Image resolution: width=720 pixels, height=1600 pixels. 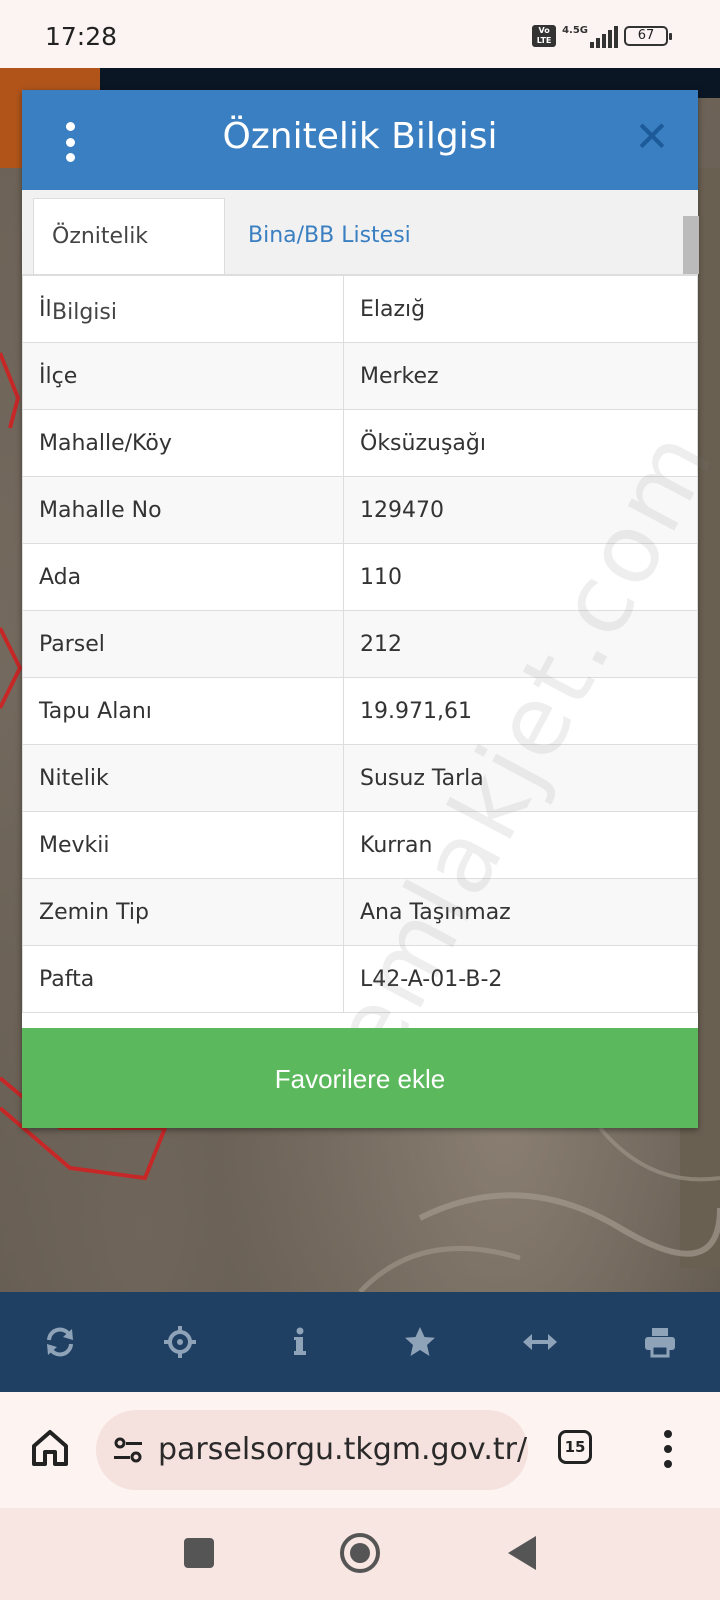 What do you see at coordinates (420, 1342) in the screenshot?
I see `star-icon` at bounding box center [420, 1342].